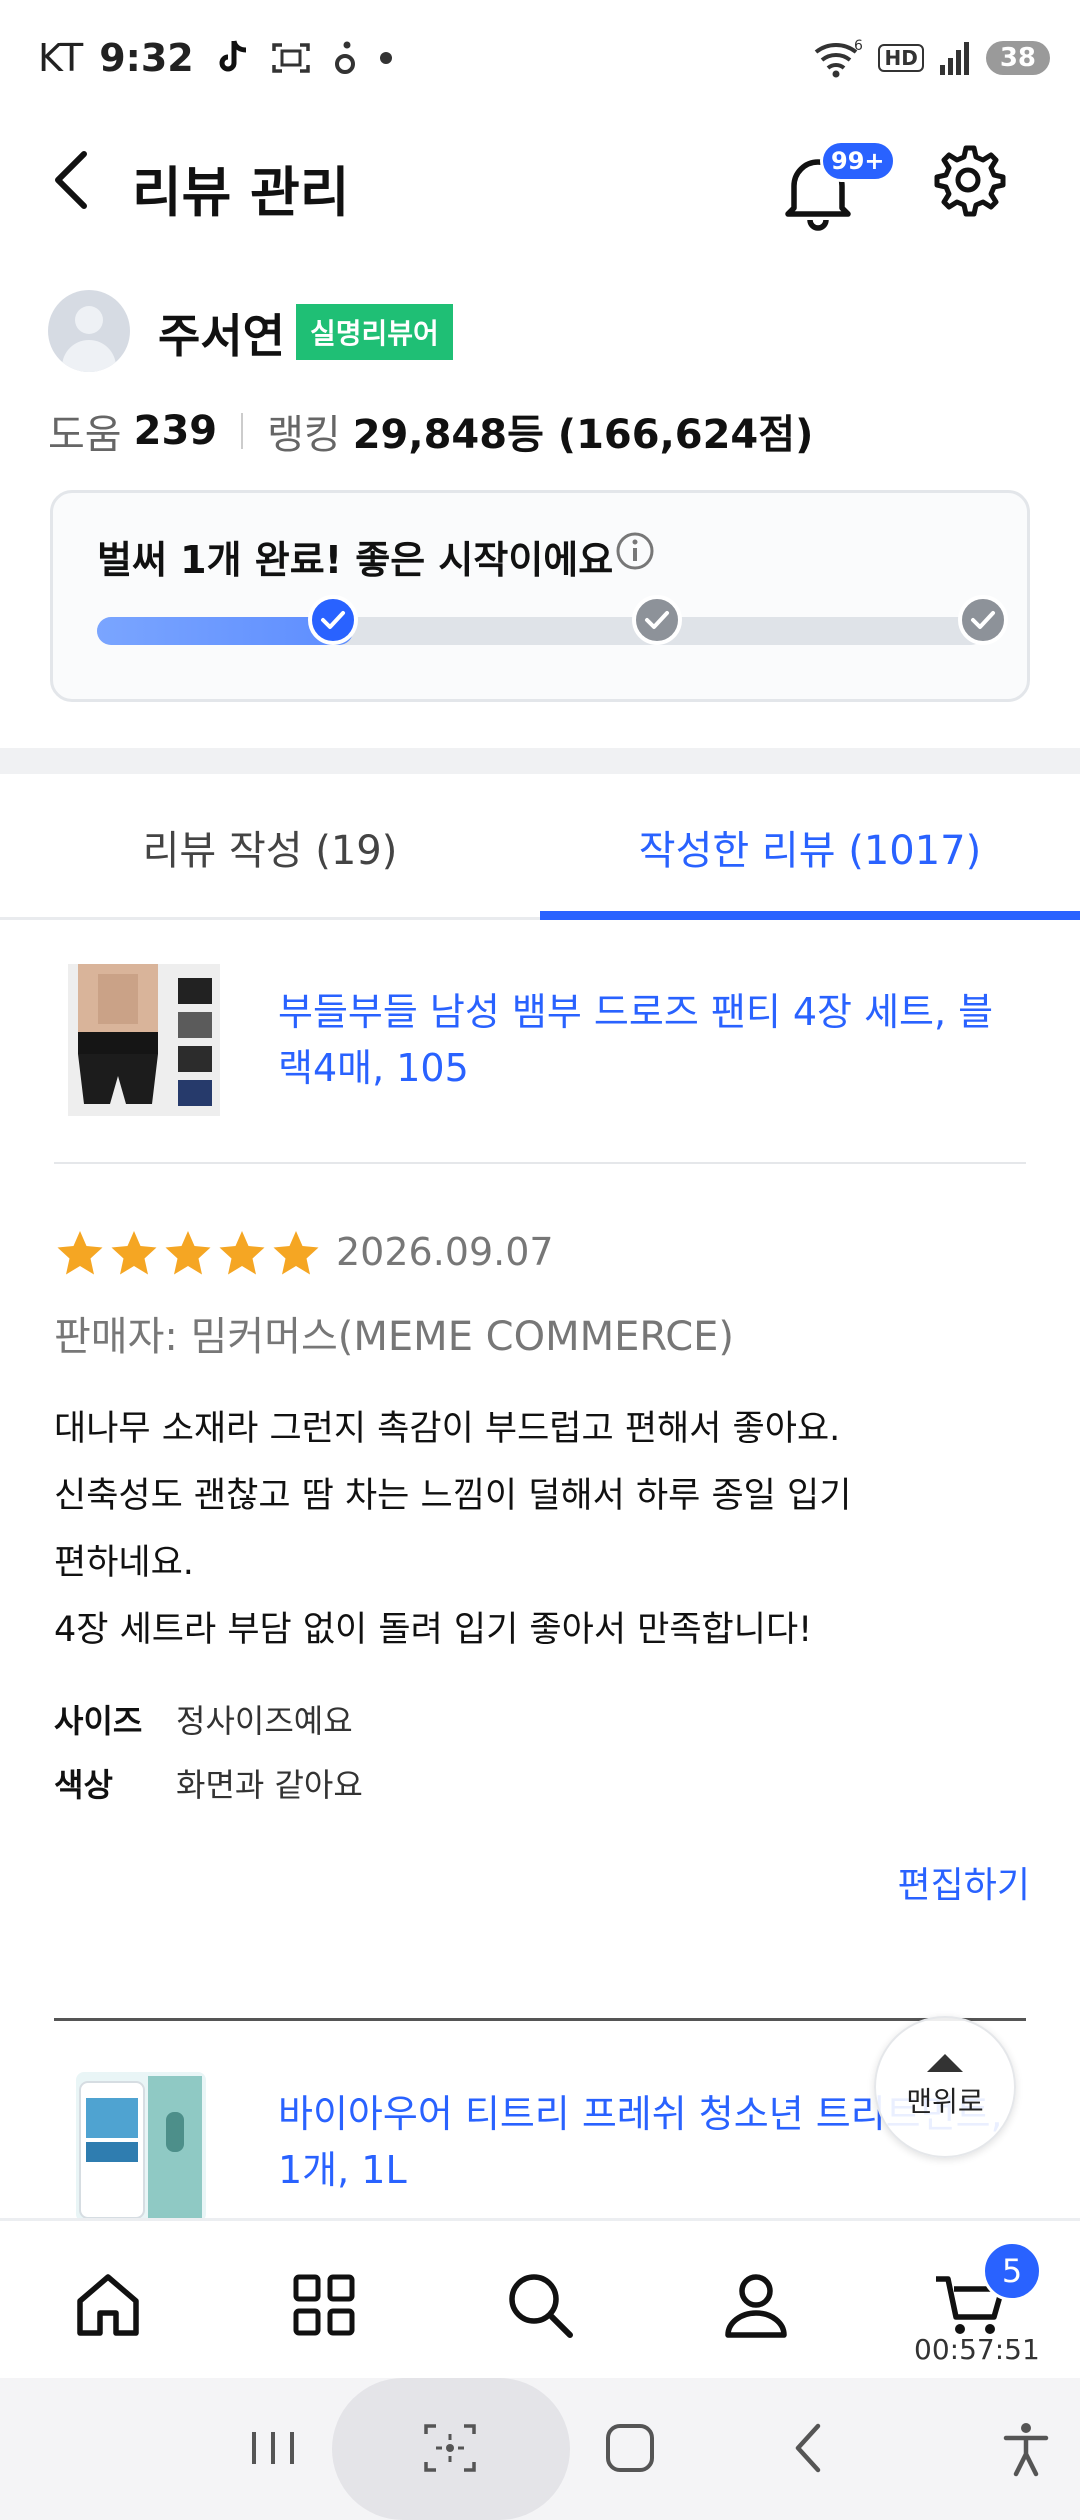  Describe the element at coordinates (374, 332) in the screenshot. I see `verified-reviewer-badge: 실명리뷰어` at that location.